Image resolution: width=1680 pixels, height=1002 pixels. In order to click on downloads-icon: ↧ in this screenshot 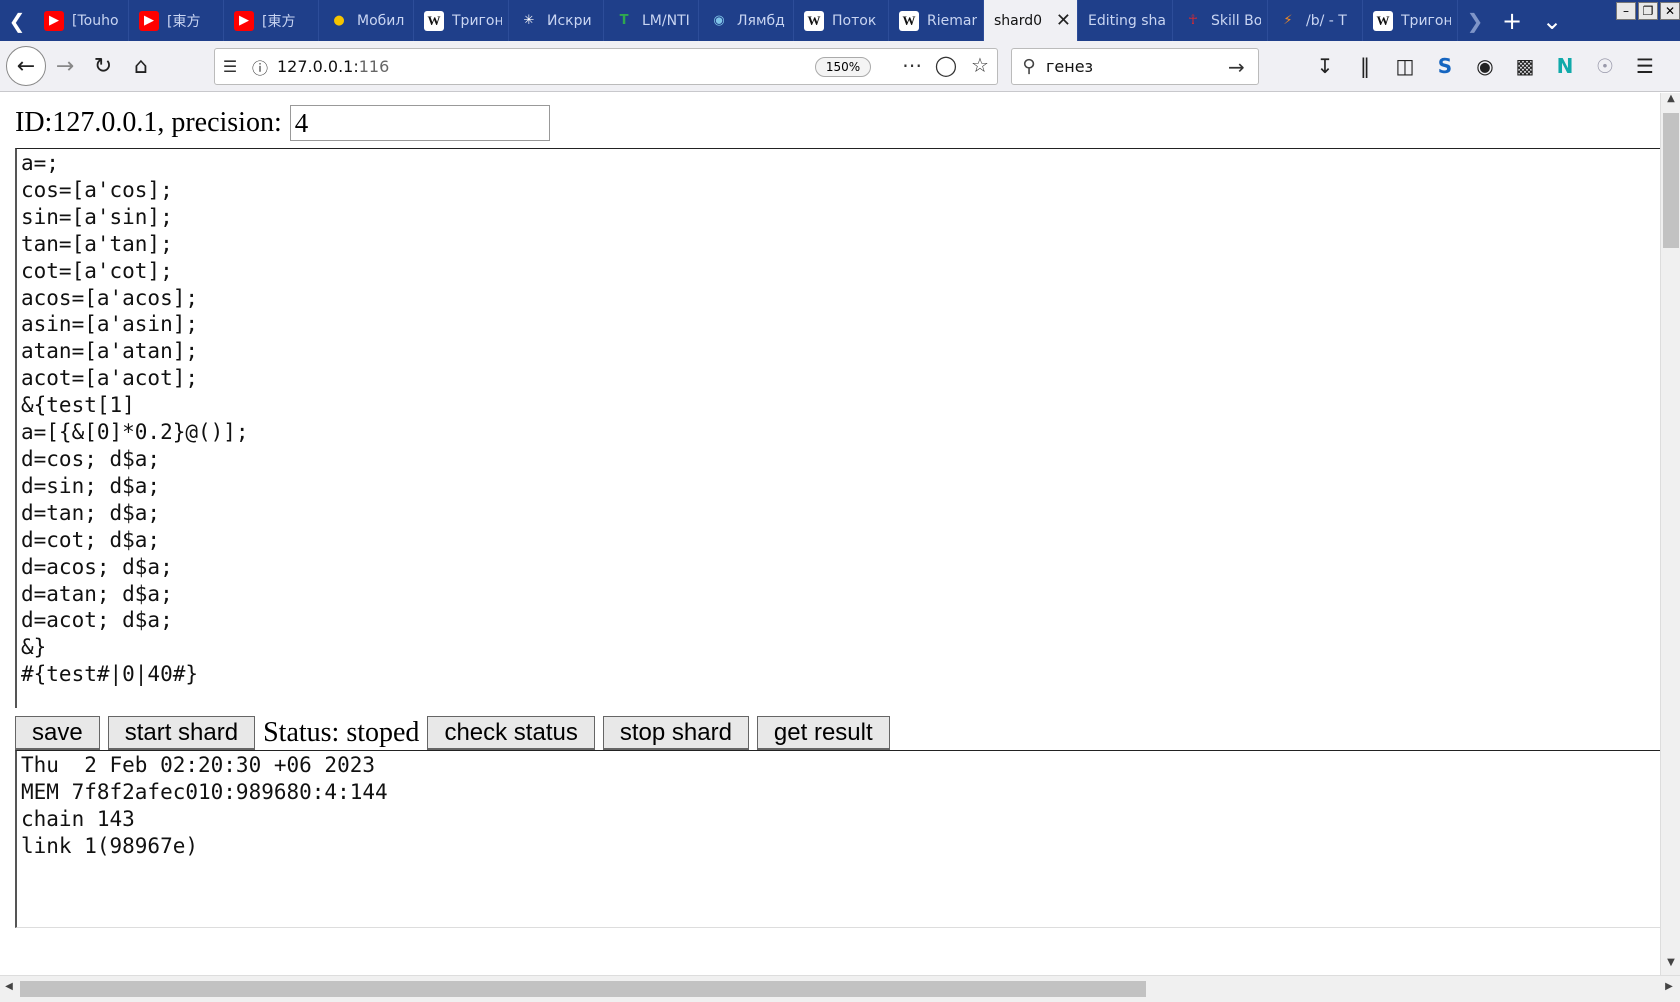, I will do `click(1325, 66)`.